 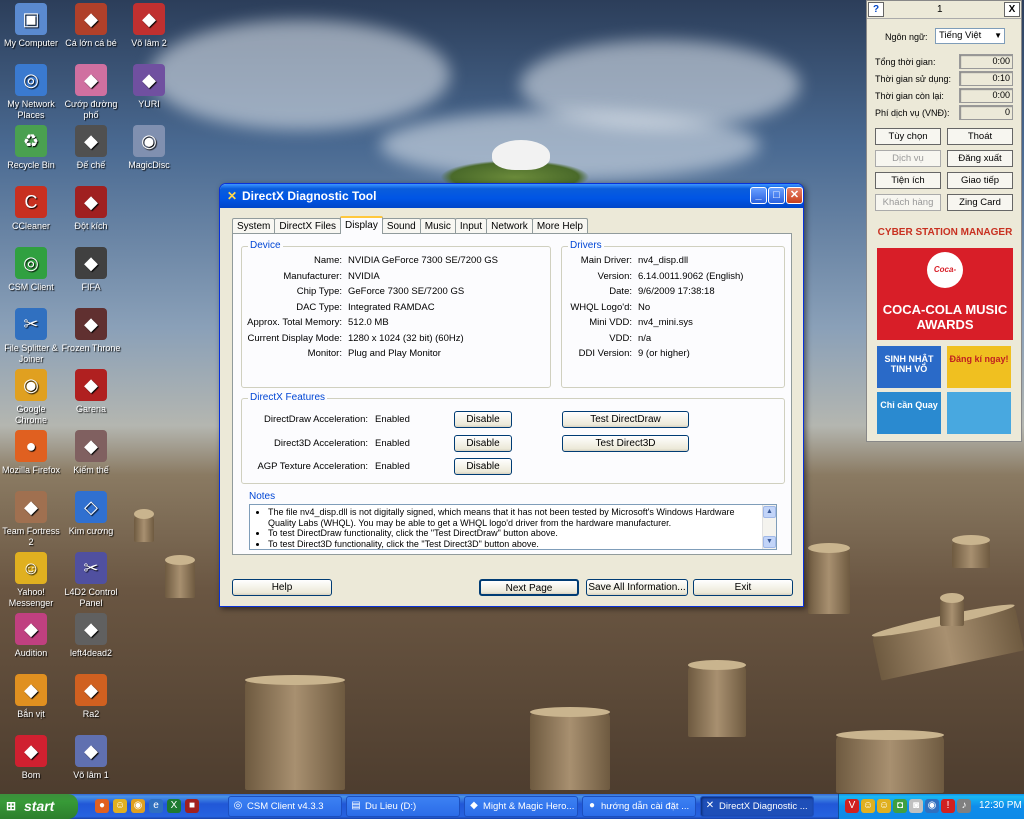 What do you see at coordinates (282, 587) in the screenshot?
I see `help-button: Help` at bounding box center [282, 587].